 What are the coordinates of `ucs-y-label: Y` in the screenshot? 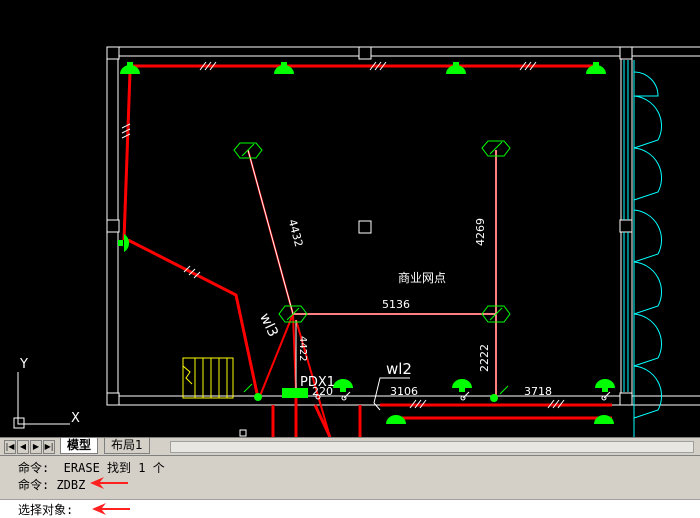 It's located at (23, 364).